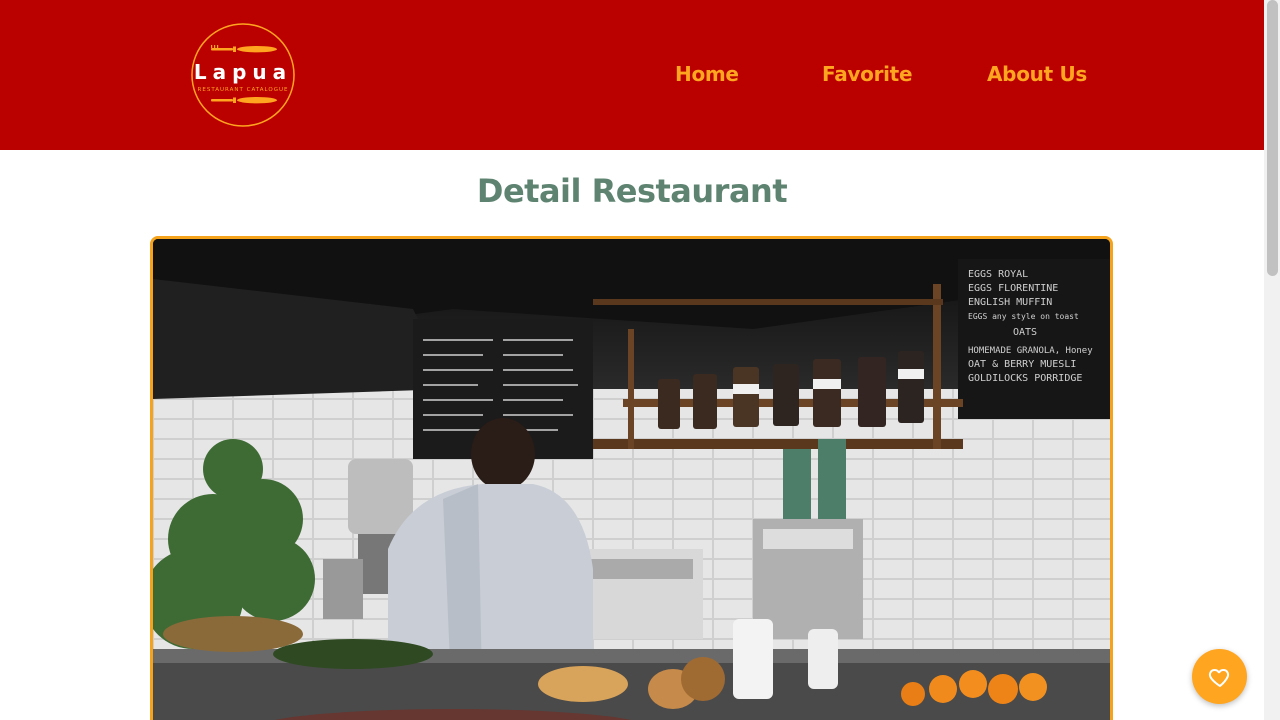  What do you see at coordinates (1013, 288) in the screenshot?
I see `menu-line-2: EGGS FLORENTINE` at bounding box center [1013, 288].